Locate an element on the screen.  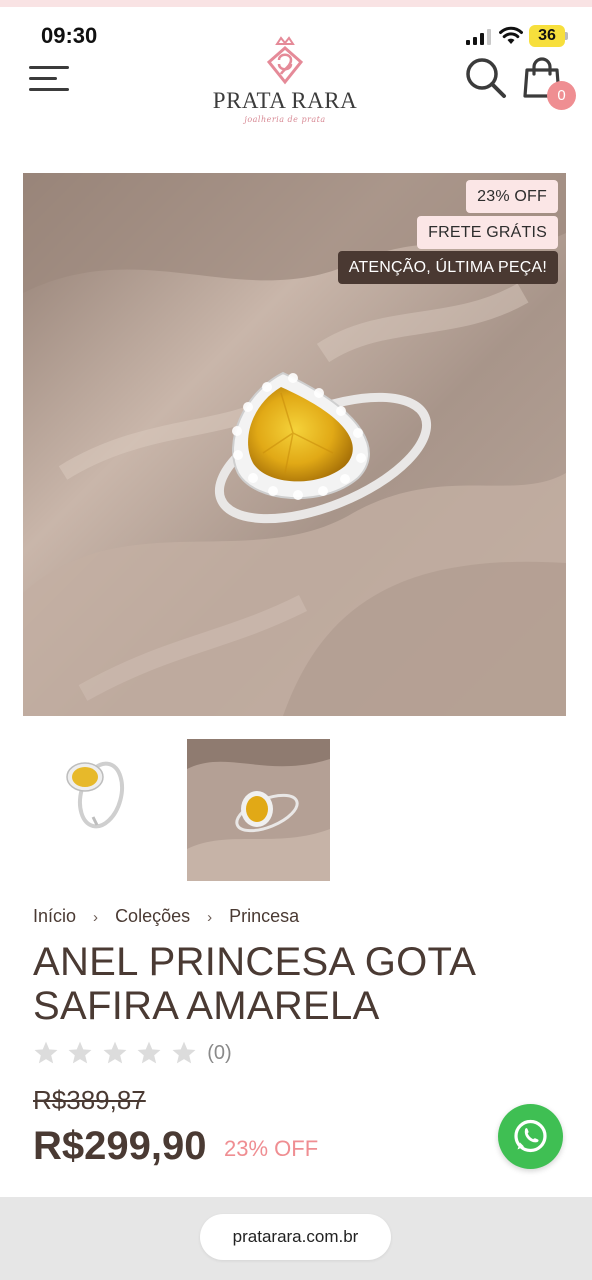
status-time: 09:30 is located at coordinates (69, 35).